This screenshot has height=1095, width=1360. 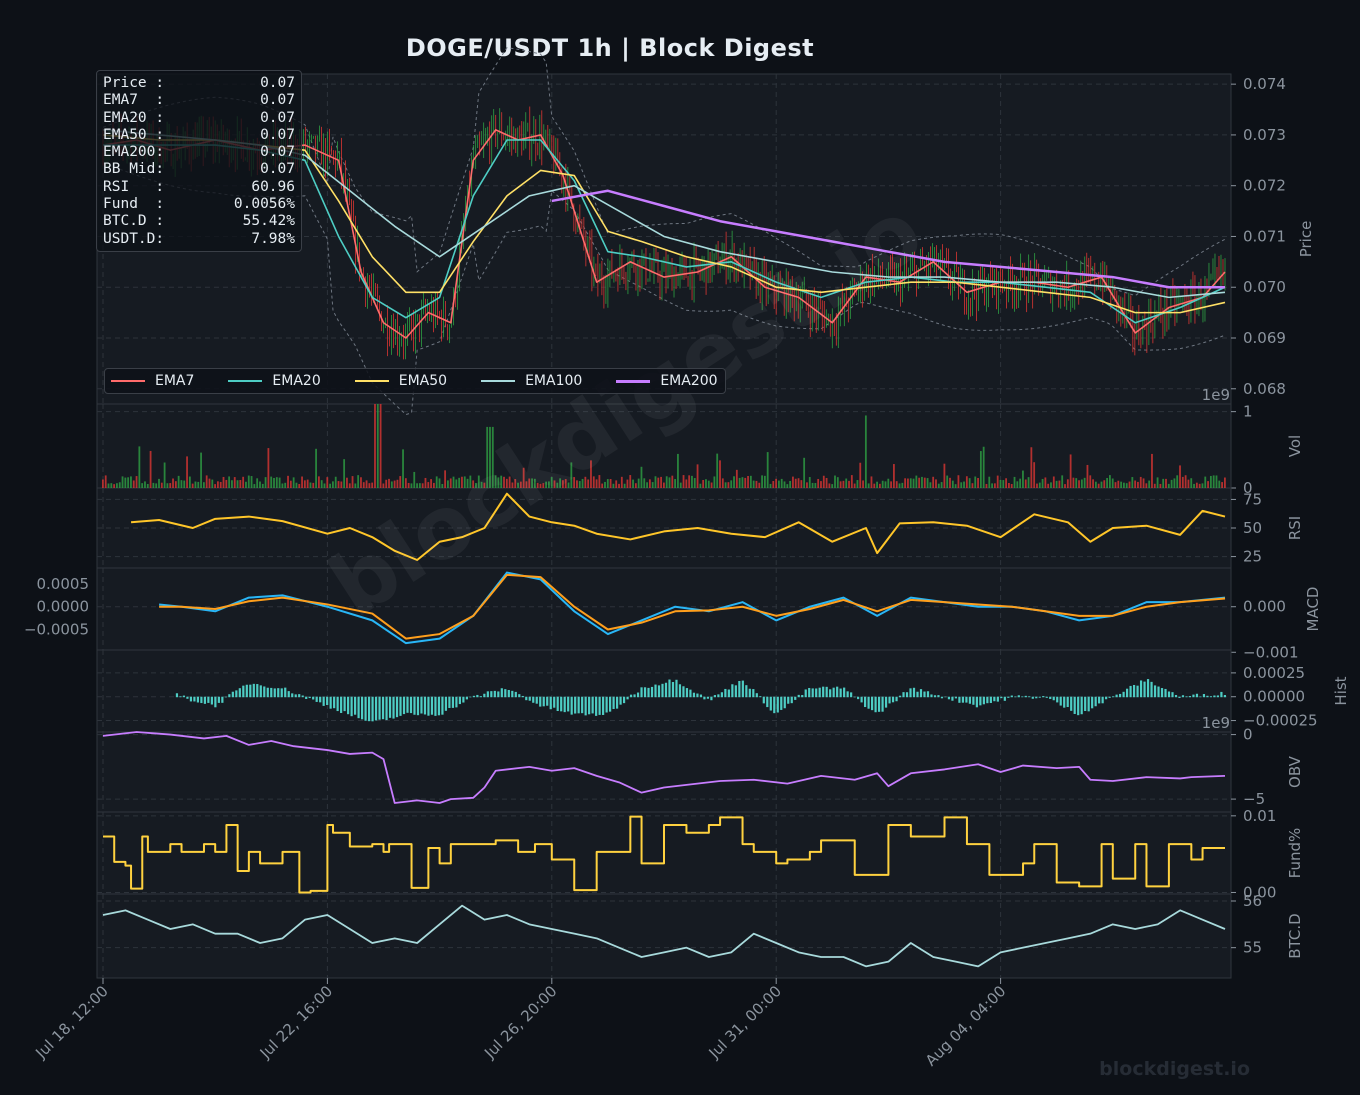 What do you see at coordinates (1295, 771) in the screenshot?
I see `y-axis-label: OBV` at bounding box center [1295, 771].